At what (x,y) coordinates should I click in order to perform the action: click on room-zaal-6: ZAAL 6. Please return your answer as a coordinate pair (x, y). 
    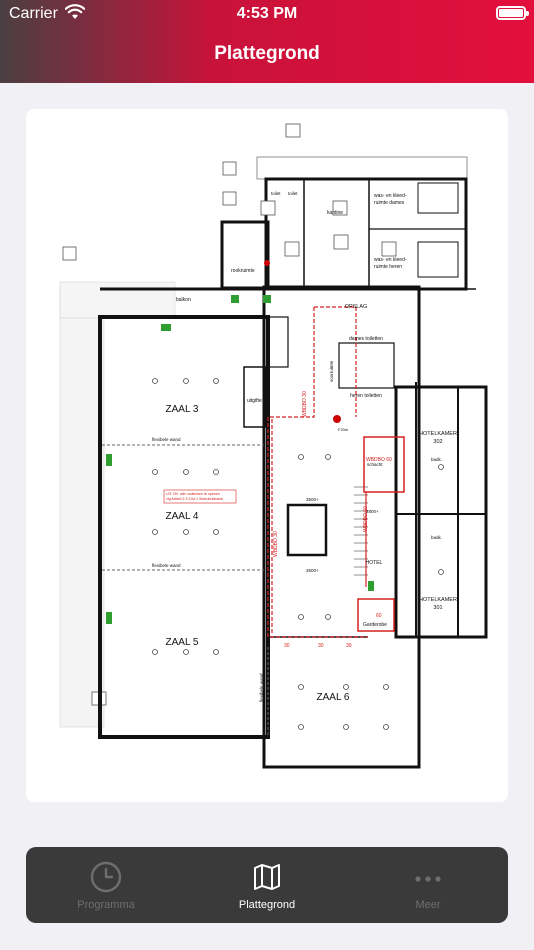
    Looking at the image, I should click on (333, 697).